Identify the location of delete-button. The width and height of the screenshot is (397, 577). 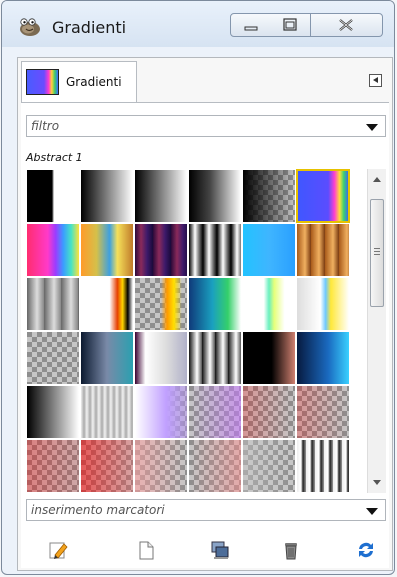
(291, 550).